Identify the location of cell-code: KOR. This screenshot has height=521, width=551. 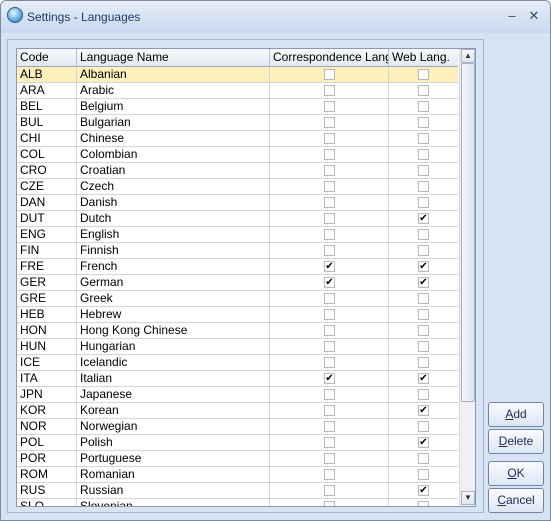
(47, 411).